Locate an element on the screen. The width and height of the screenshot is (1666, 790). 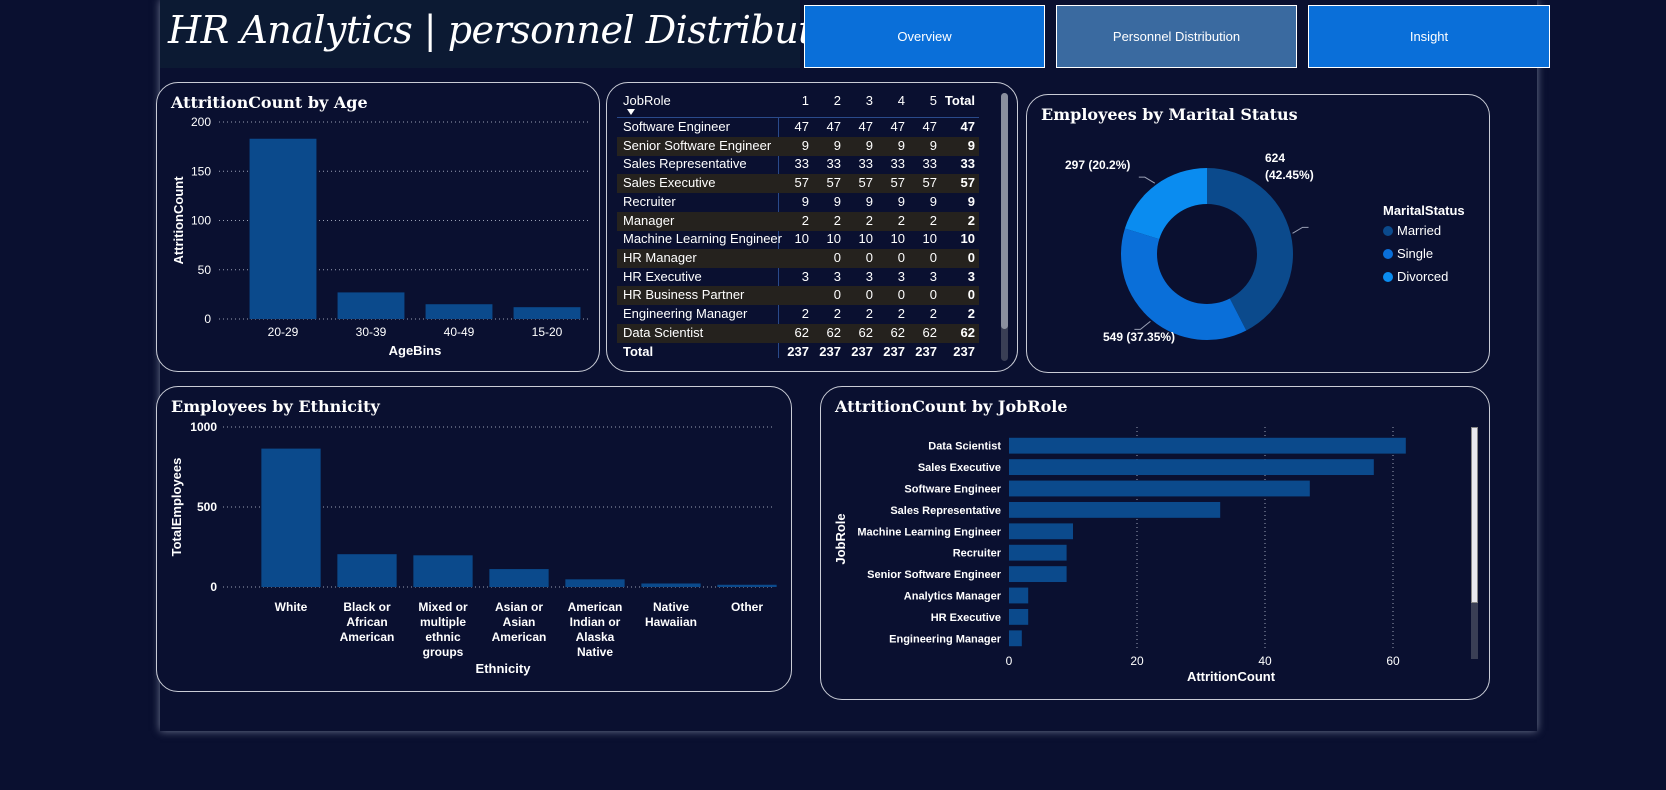
single-leader-line is located at coordinates (1142, 325).